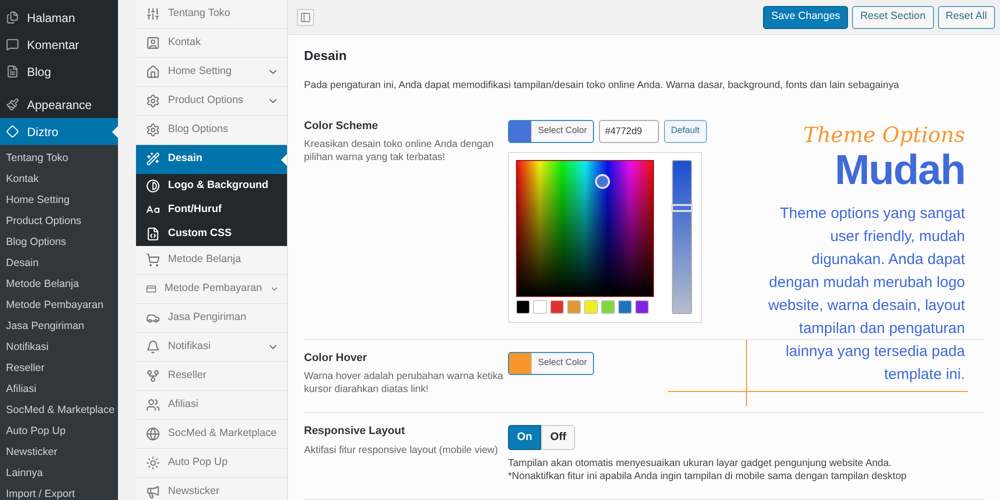 This screenshot has width=1000, height=500. I want to click on slider-handle, so click(682, 208).